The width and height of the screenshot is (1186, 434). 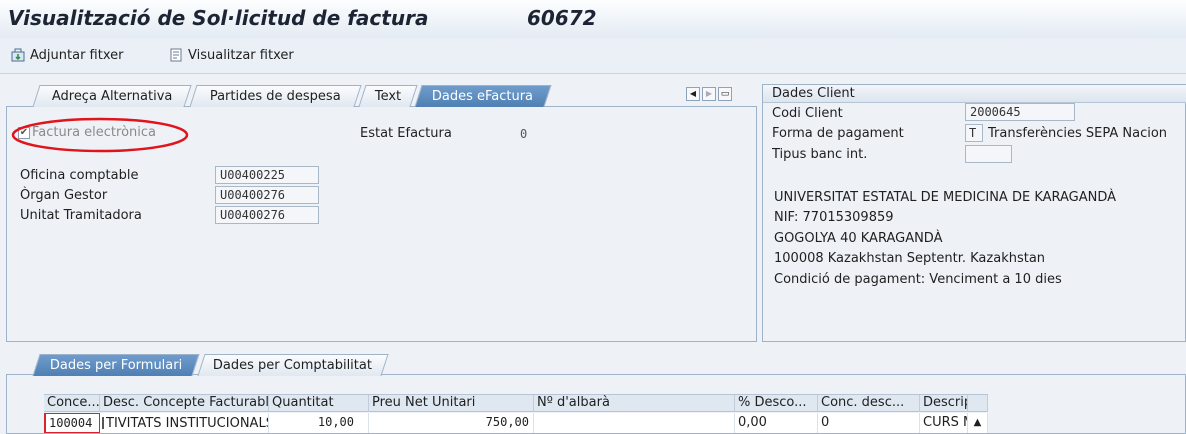 I want to click on client-address-line: NIF: 77015309859, so click(x=834, y=217).